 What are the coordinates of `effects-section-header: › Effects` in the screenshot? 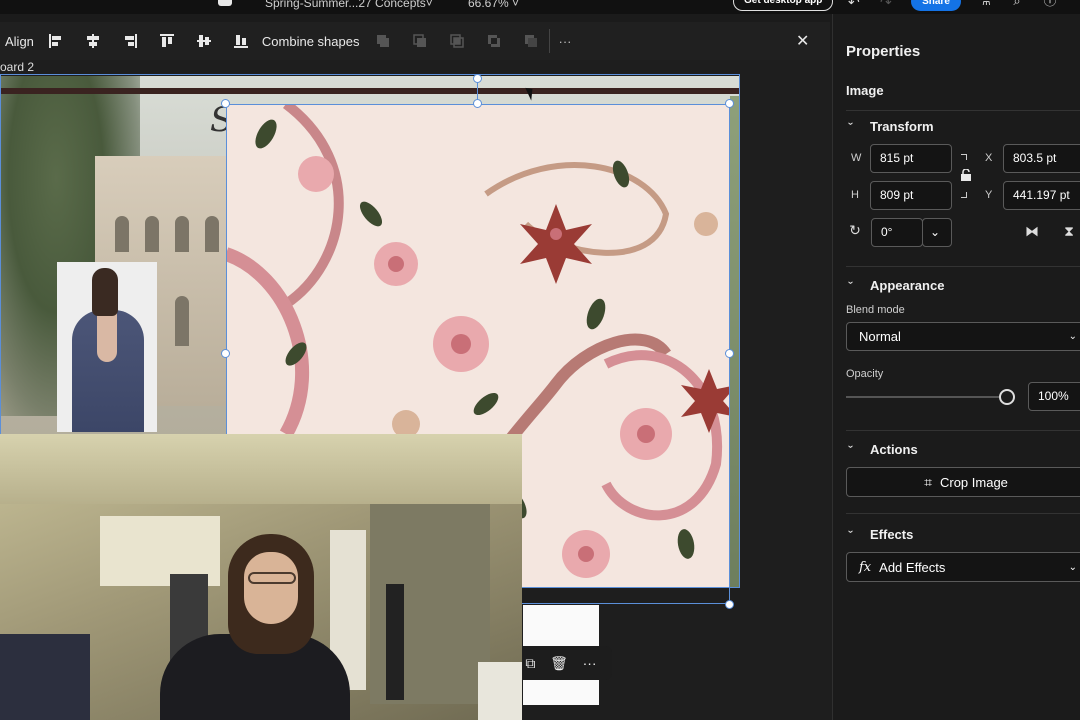 It's located at (879, 534).